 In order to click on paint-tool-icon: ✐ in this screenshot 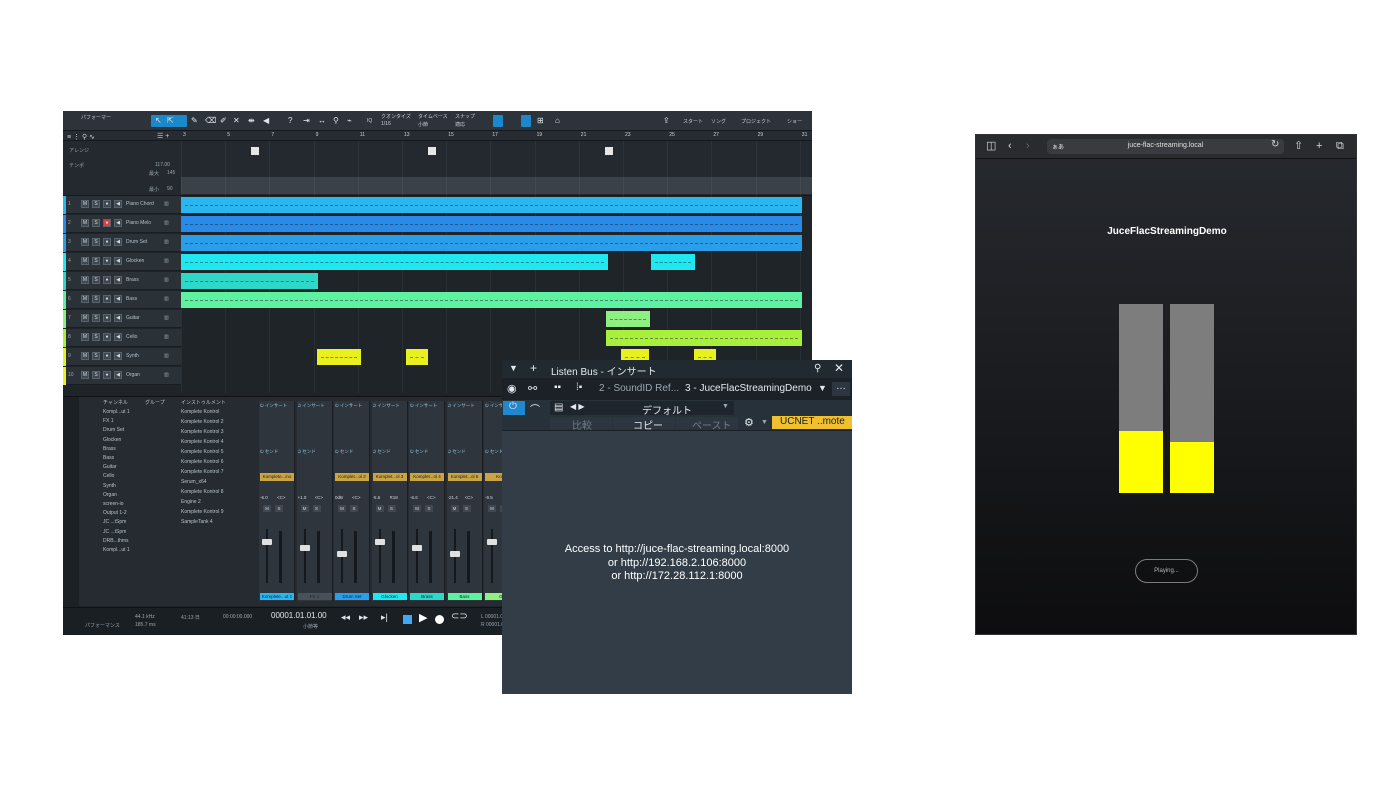, I will do `click(223, 121)`.